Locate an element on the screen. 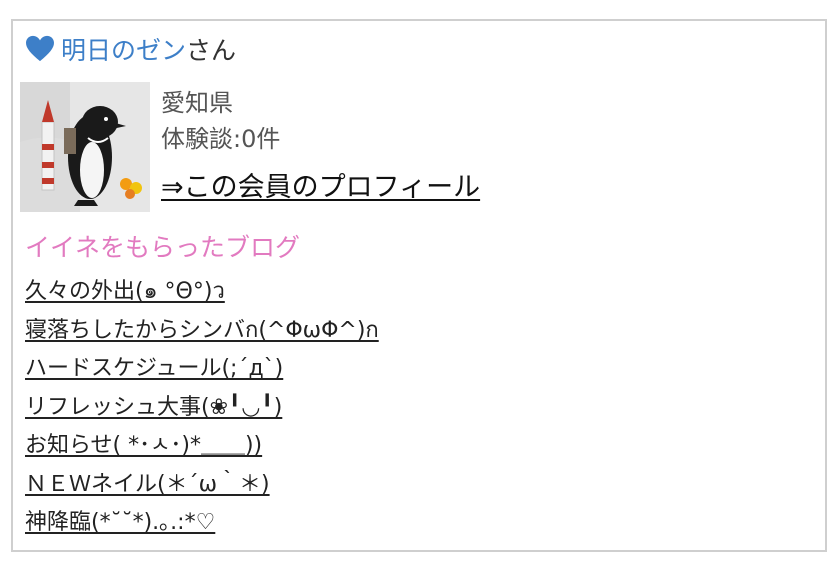  list-item: ＮＥＷネイル(＊´ω｀＊) is located at coordinates (202, 485).